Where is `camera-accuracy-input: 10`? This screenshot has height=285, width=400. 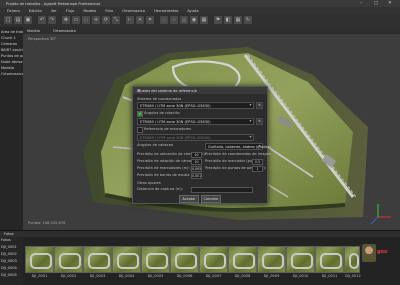 camera-accuracy-input: 10 is located at coordinates (196, 155).